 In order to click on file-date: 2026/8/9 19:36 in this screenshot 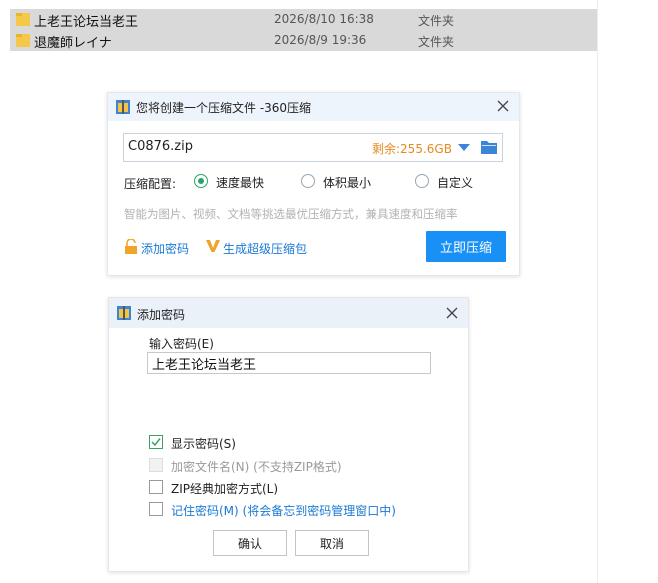, I will do `click(320, 40)`.